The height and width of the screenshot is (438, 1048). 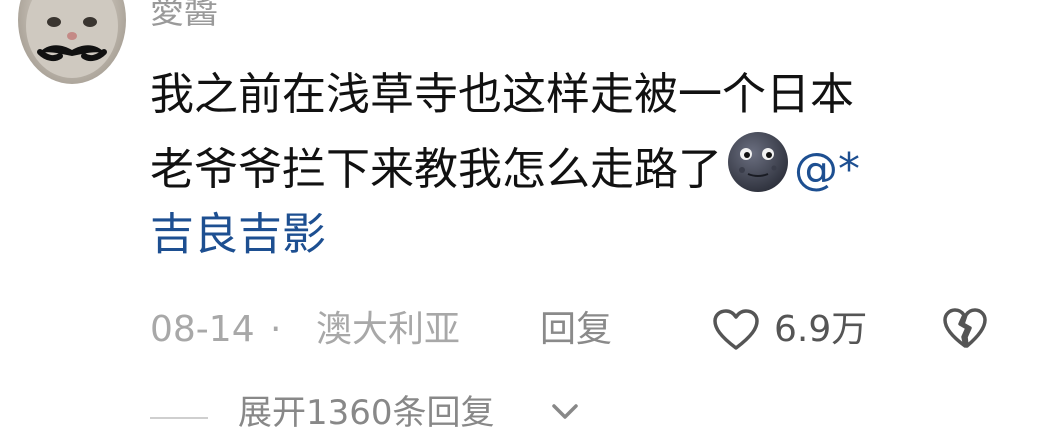 What do you see at coordinates (179, 418) in the screenshot?
I see `divider` at bounding box center [179, 418].